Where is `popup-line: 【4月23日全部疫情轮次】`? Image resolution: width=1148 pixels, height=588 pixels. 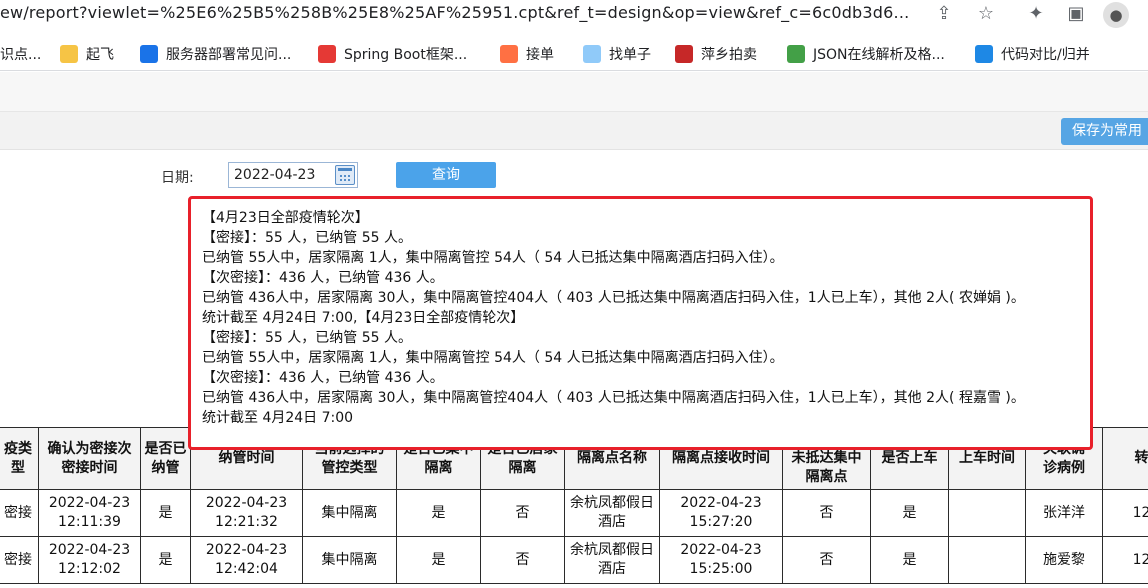
popup-line: 【4月23日全部疫情轮次】 is located at coordinates (285, 218).